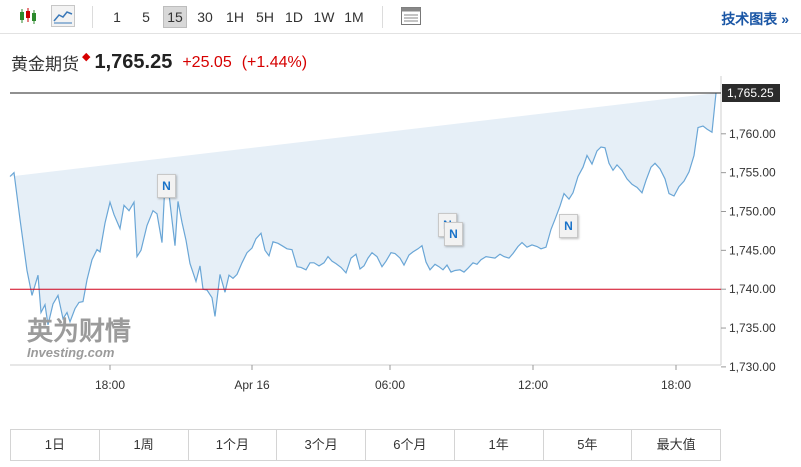  I want to click on timeframe-1d-button: 1D, so click(294, 17).